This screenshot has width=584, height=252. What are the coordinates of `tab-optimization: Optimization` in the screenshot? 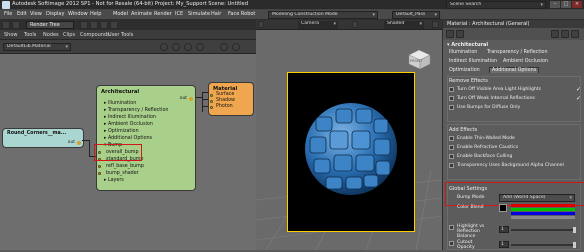 It's located at (464, 70).